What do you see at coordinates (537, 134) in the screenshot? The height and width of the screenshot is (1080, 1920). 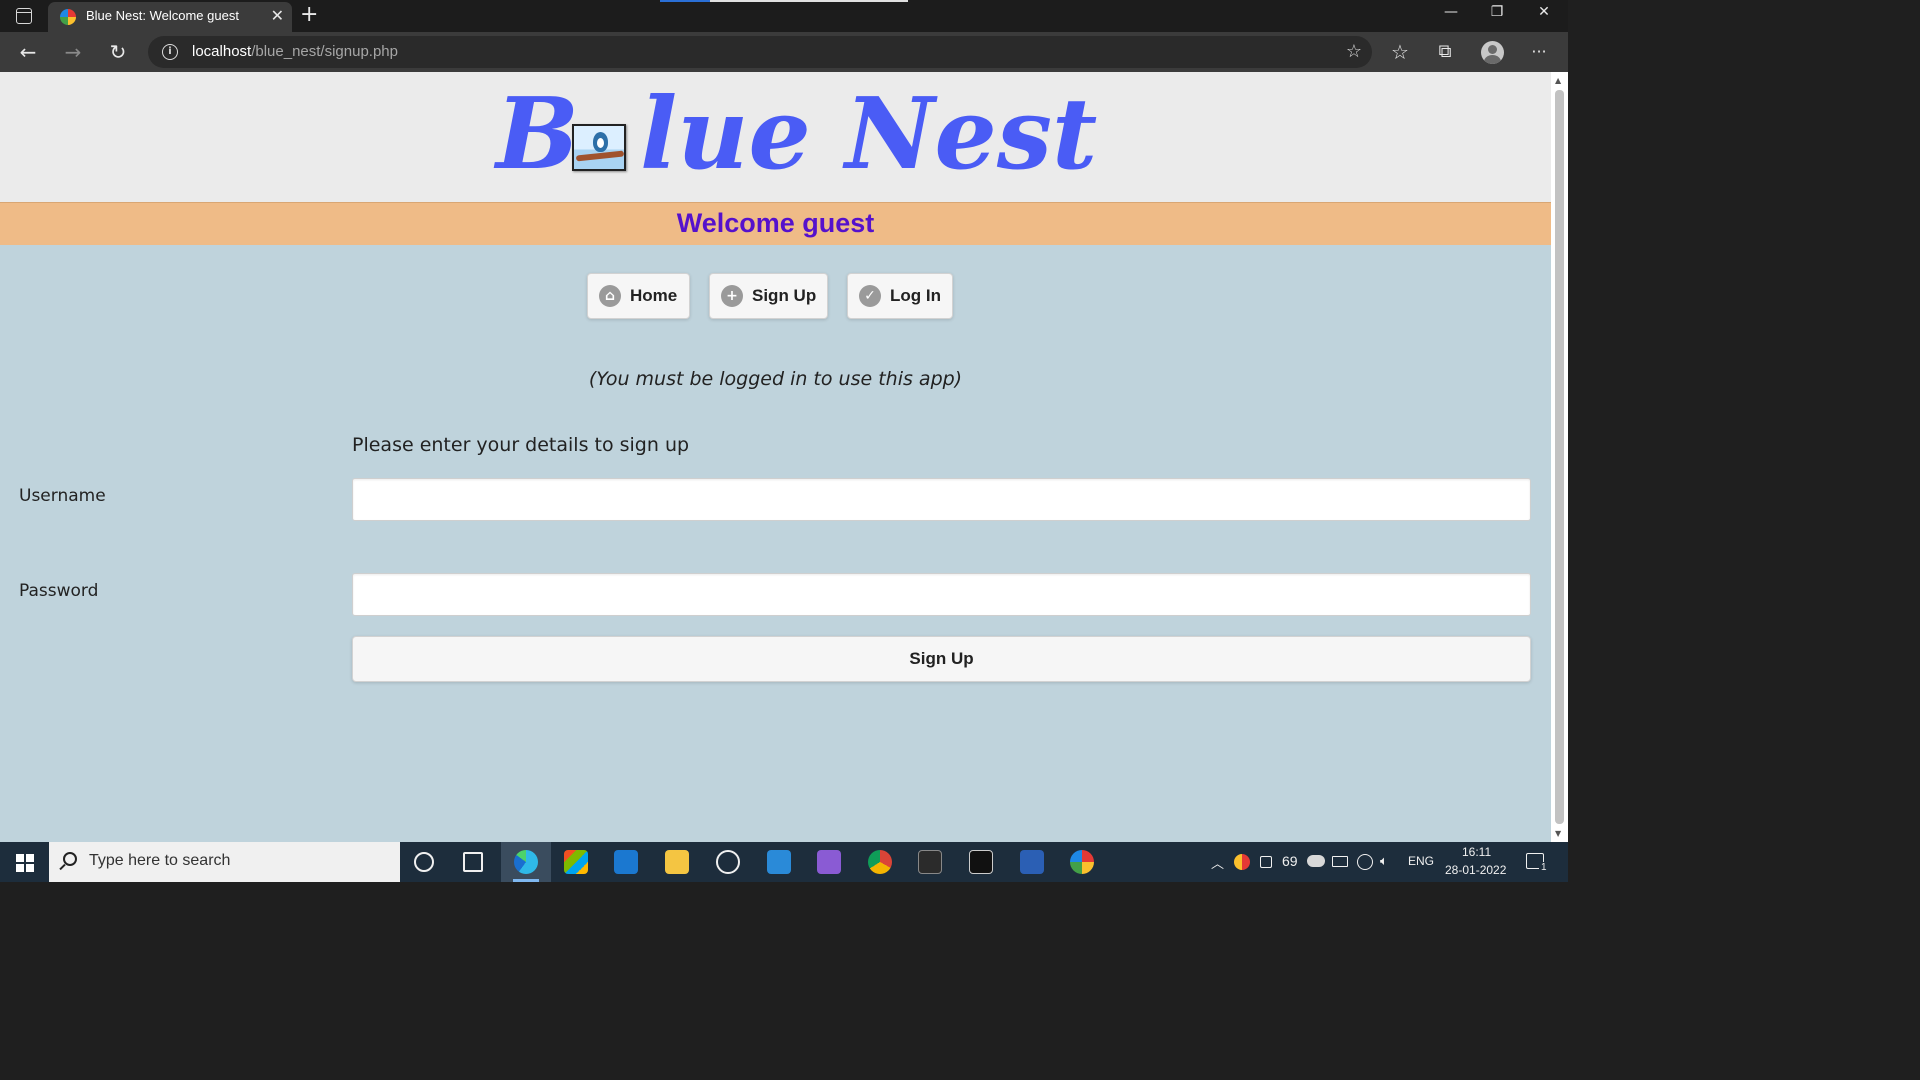 I see `logo-letter-b: B` at bounding box center [537, 134].